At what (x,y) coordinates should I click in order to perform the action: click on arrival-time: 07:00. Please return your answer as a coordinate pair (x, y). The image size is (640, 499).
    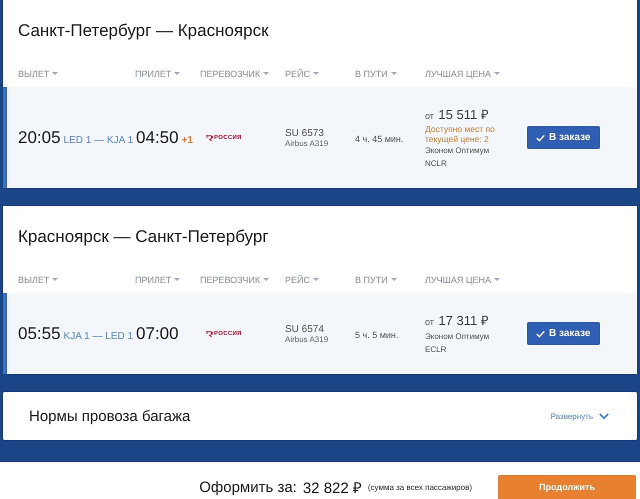
    Looking at the image, I should click on (157, 334).